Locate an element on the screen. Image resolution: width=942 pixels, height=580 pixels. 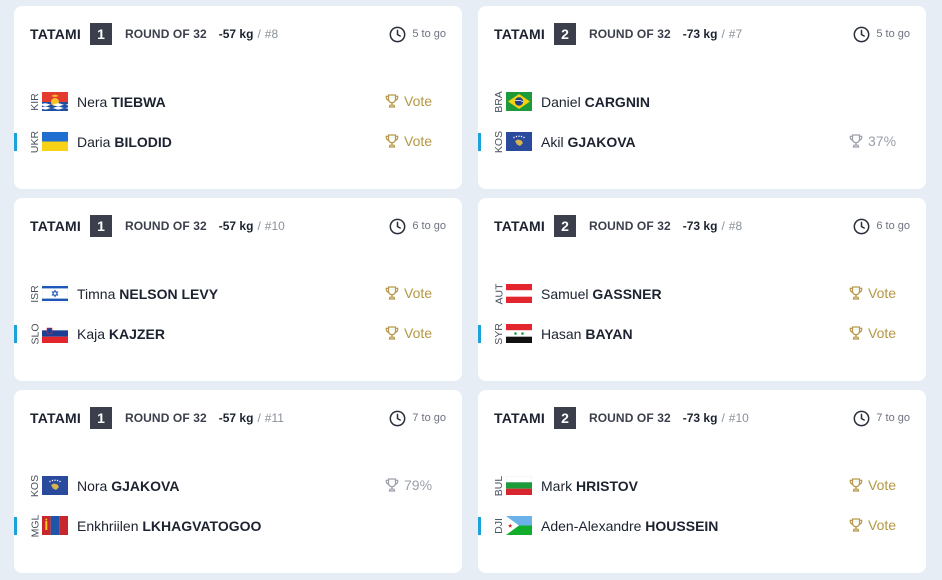
fighter-name: Nera TIEBWA is located at coordinates (121, 102).